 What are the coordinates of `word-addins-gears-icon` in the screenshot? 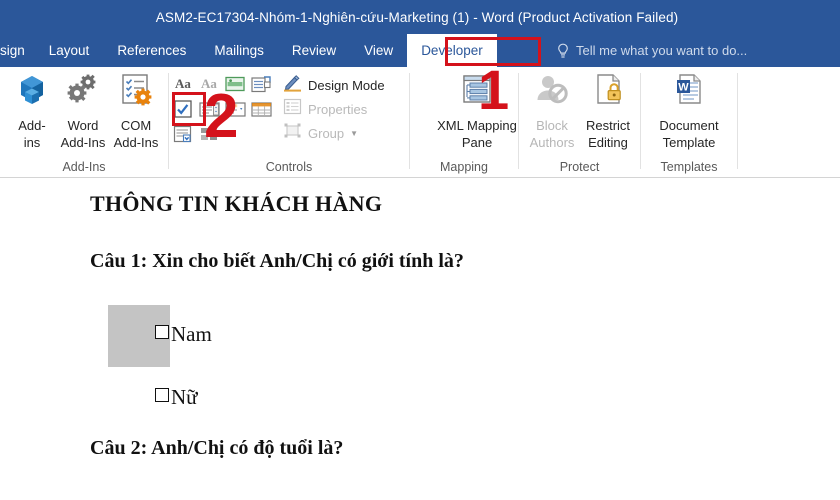 It's located at (83, 93).